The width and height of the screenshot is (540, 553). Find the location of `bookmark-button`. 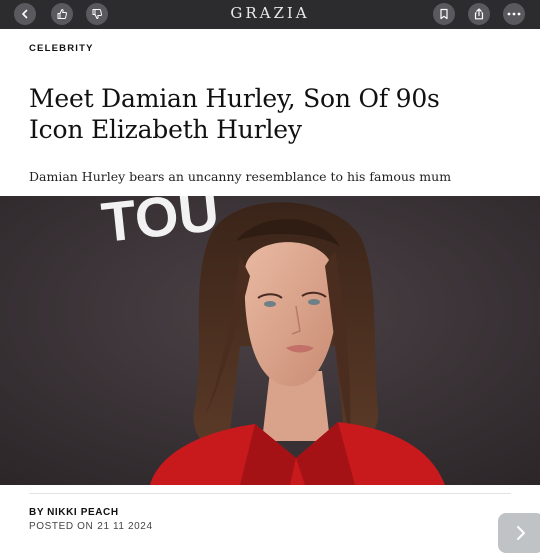

bookmark-button is located at coordinates (444, 14).